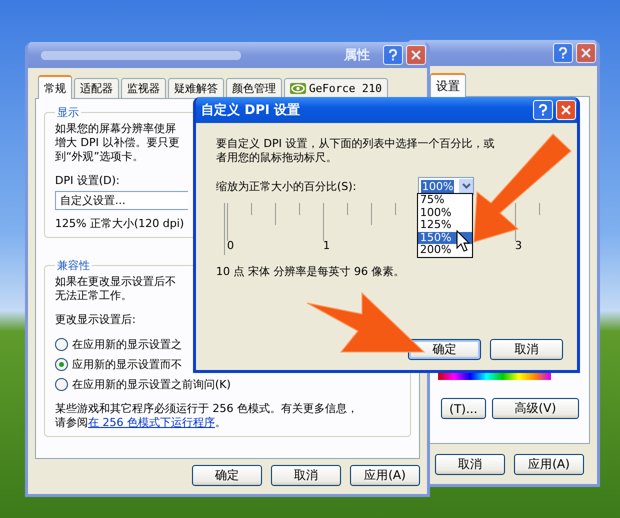 The width and height of the screenshot is (620, 518). Describe the element at coordinates (96, 88) in the screenshot. I see `tab: 适配器` at that location.